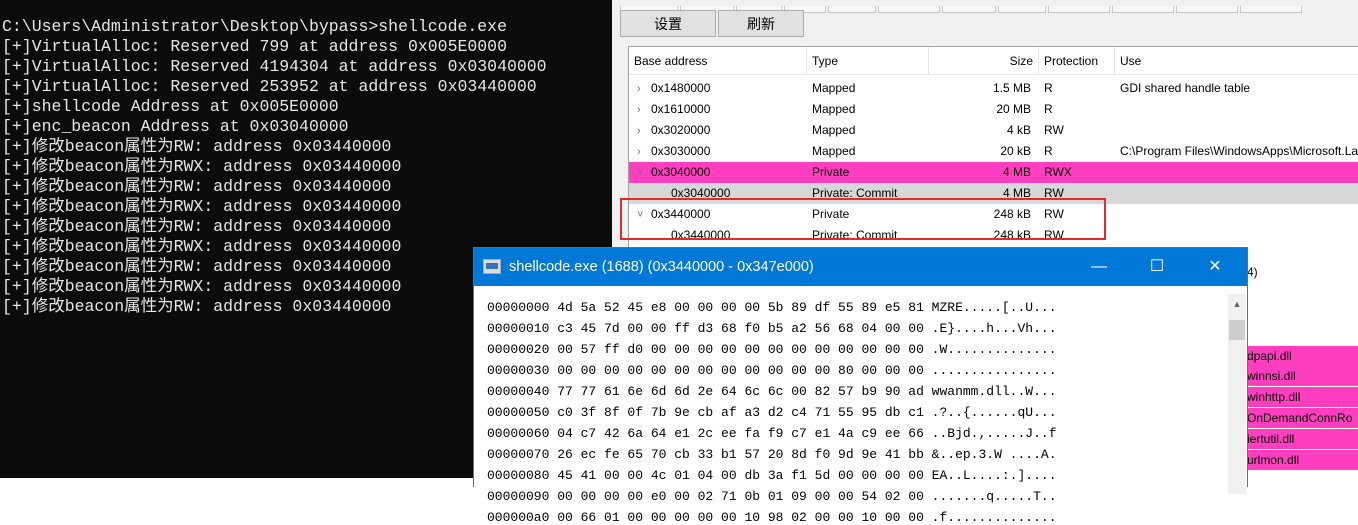 The height and width of the screenshot is (525, 1358). Describe the element at coordinates (1302, 356) in the screenshot. I see `module-list-item: dpapi.dll` at that location.